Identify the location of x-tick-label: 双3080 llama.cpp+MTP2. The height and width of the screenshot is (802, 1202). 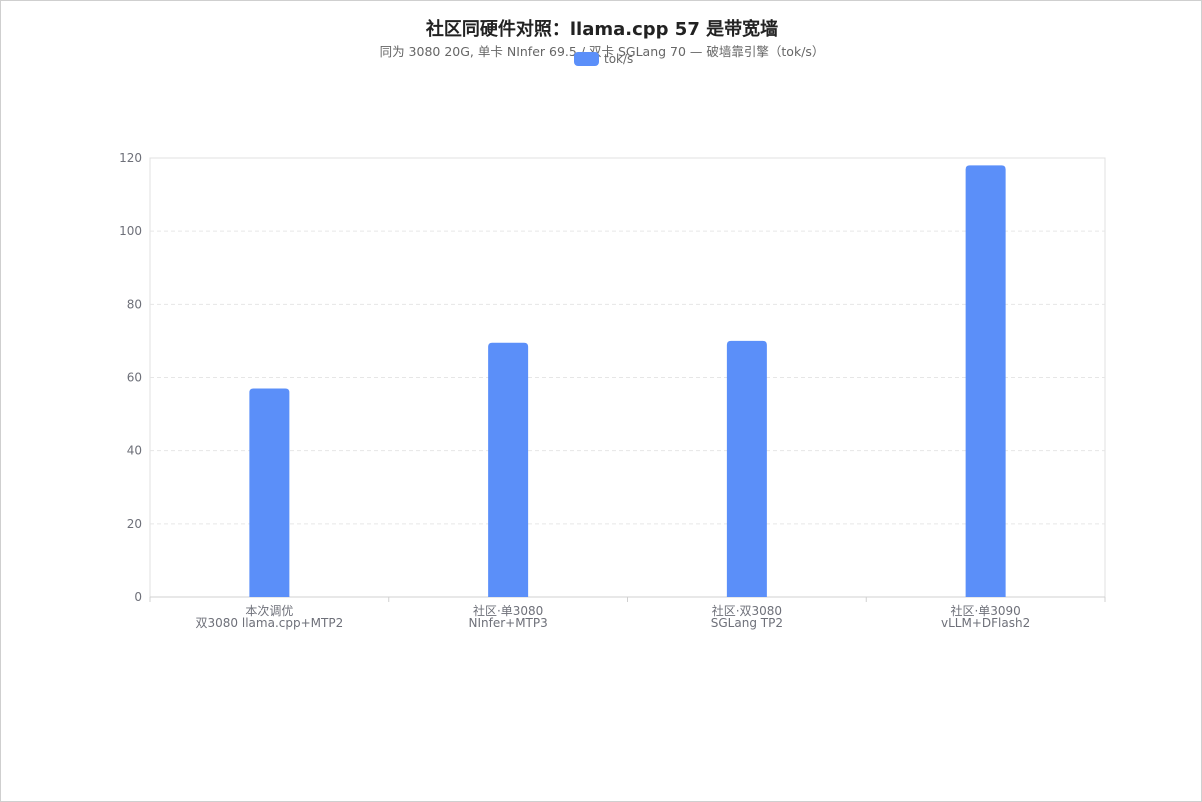
(270, 623).